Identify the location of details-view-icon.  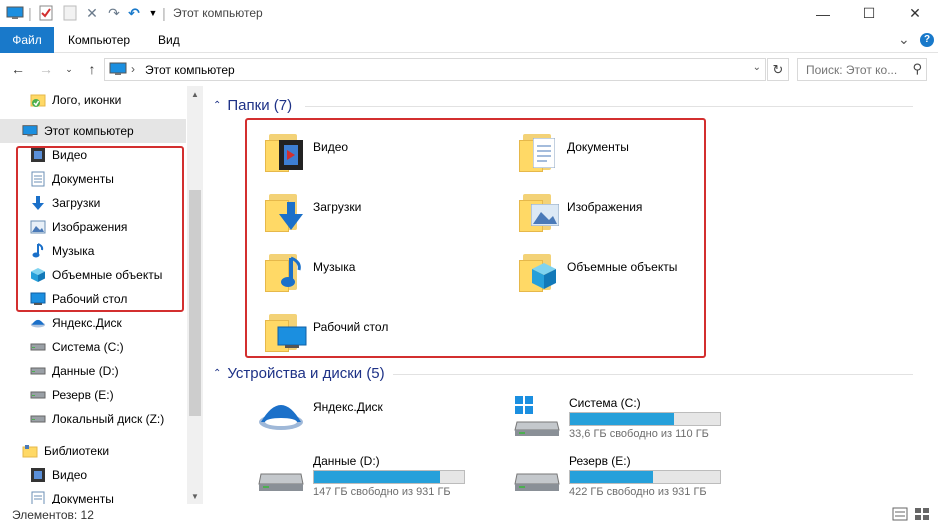
(900, 514).